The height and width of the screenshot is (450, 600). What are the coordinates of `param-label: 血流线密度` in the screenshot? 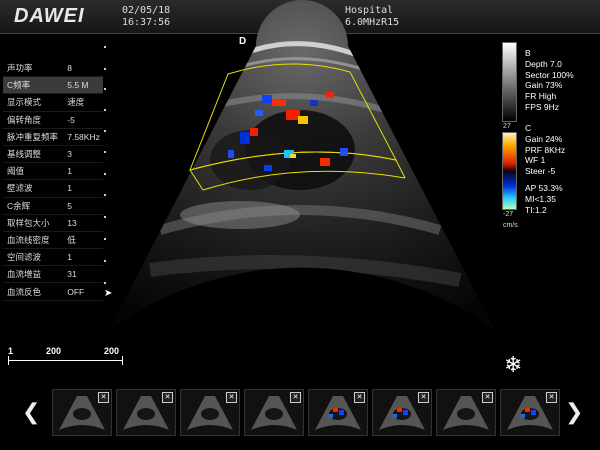 It's located at (28, 239).